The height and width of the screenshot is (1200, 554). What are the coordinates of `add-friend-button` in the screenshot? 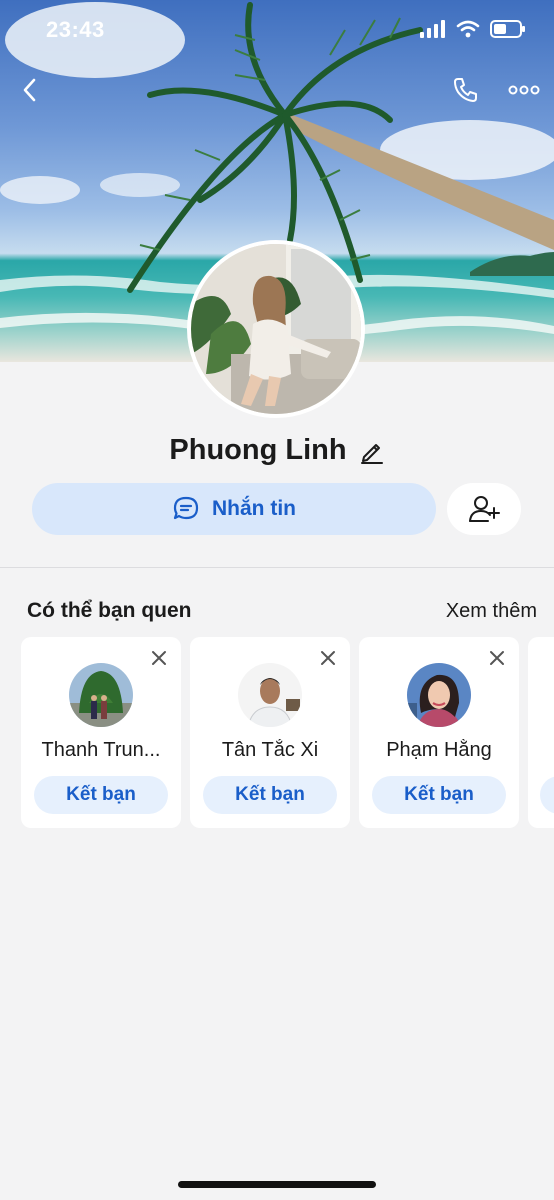 It's located at (484, 509).